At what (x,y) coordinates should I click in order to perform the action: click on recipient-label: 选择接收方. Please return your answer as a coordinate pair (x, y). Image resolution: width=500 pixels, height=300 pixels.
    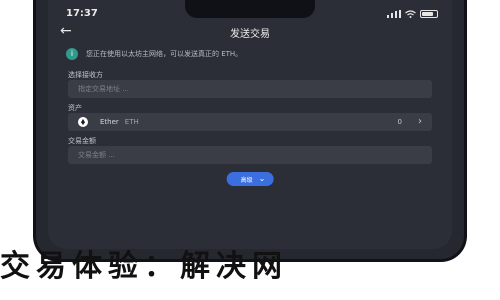
    Looking at the image, I should click on (85, 75).